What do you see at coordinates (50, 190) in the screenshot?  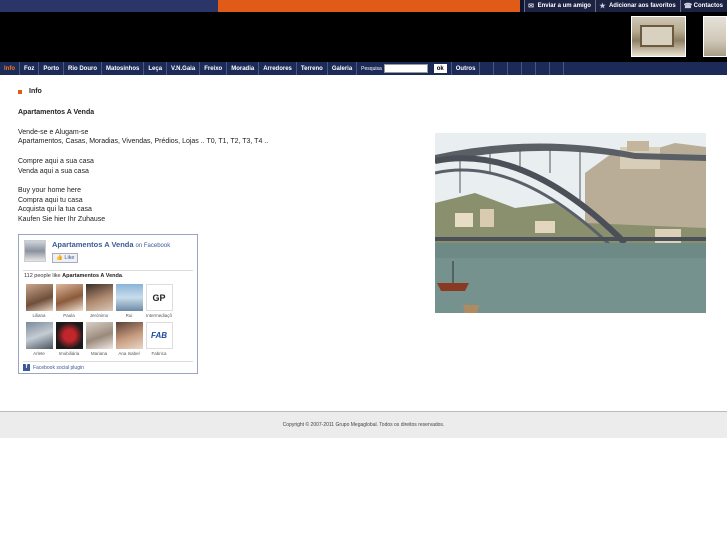 I see `text-line: Buy your home here` at bounding box center [50, 190].